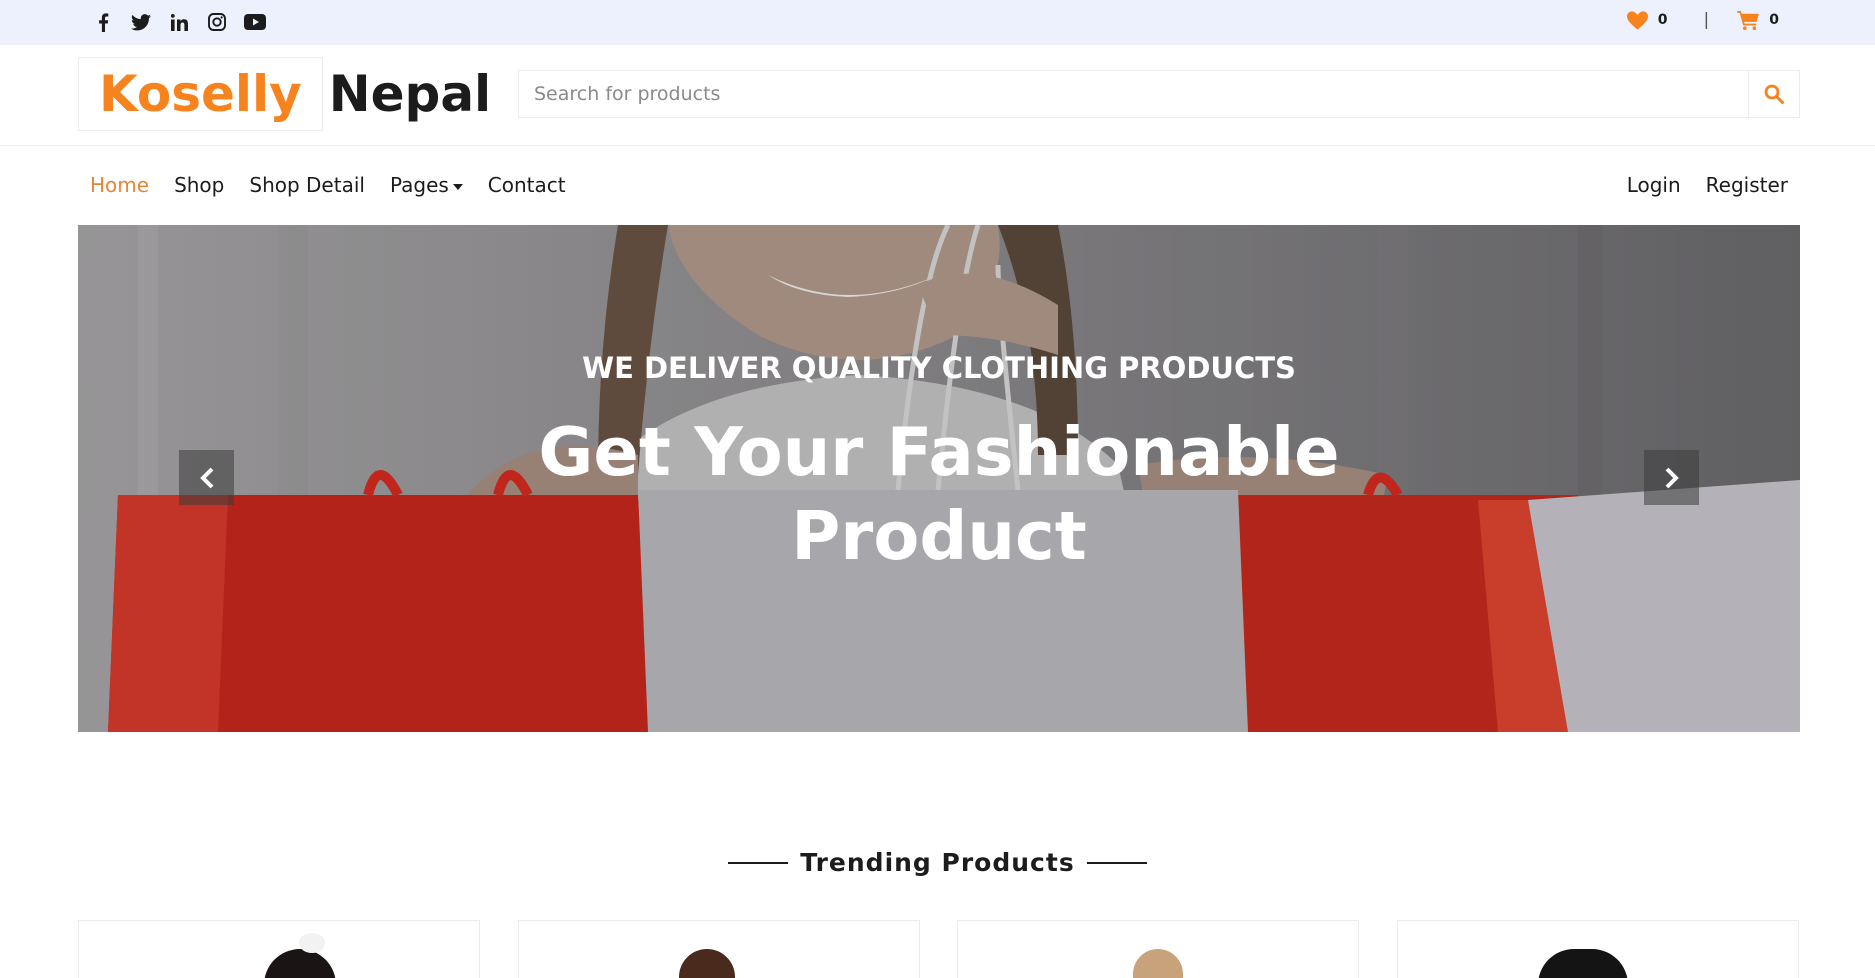 The image size is (1875, 978). What do you see at coordinates (199, 185) in the screenshot?
I see `nav-shop: Shop` at bounding box center [199, 185].